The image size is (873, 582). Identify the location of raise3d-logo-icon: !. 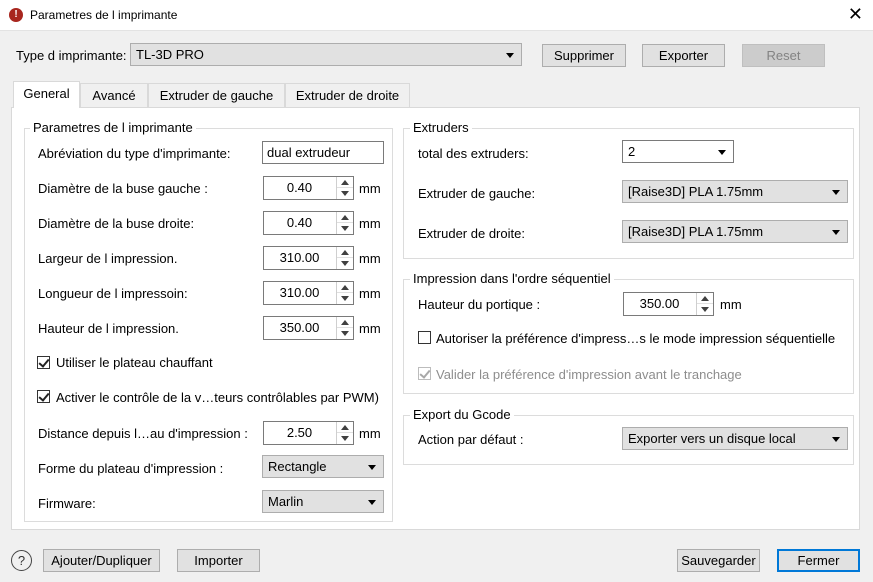
(16, 15).